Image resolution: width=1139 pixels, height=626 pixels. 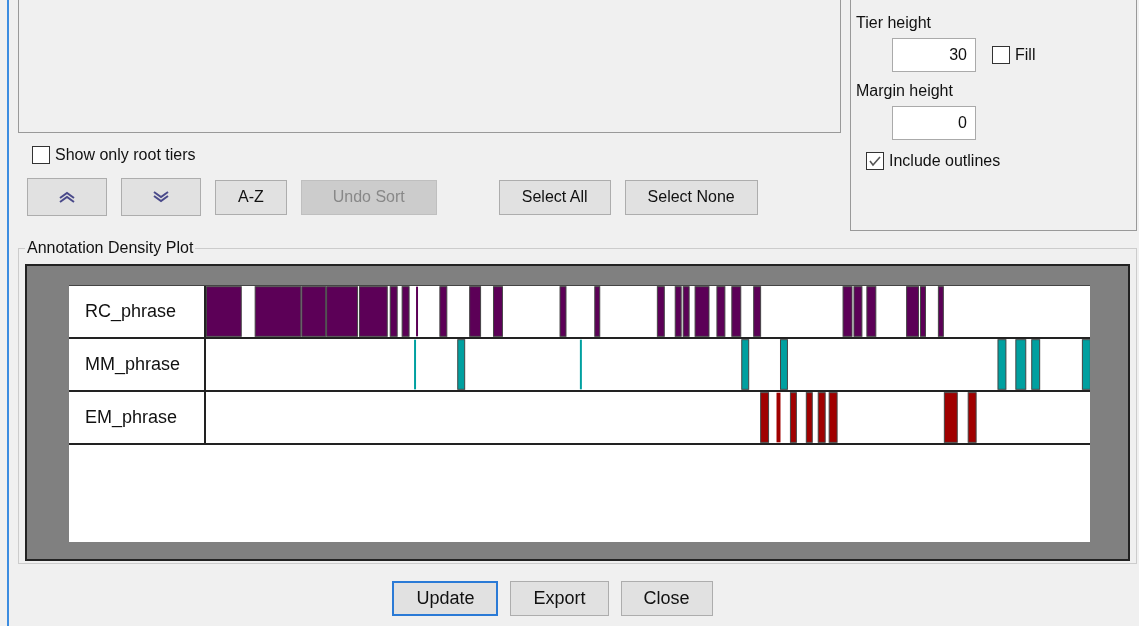 I want to click on sort-button: A-Z, so click(x=251, y=197).